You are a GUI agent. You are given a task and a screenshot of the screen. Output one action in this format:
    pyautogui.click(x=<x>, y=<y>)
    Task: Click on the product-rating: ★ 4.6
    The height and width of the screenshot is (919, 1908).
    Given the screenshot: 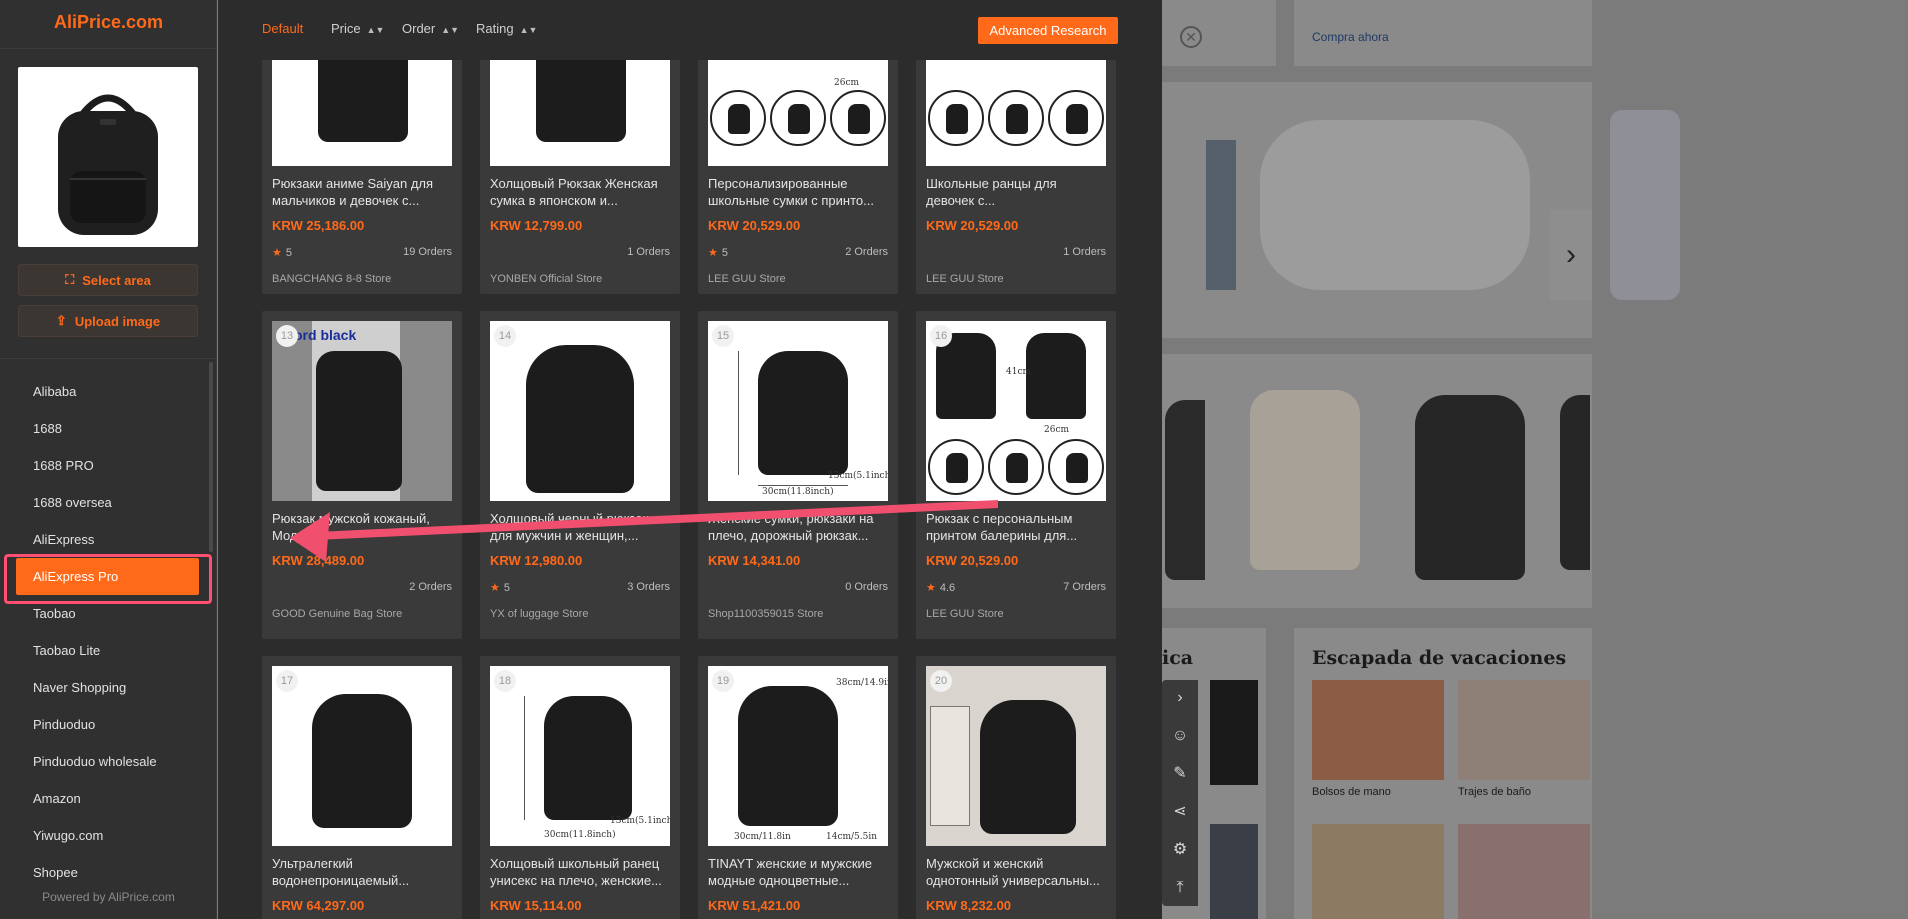 What is the action you would take?
    pyautogui.click(x=940, y=587)
    